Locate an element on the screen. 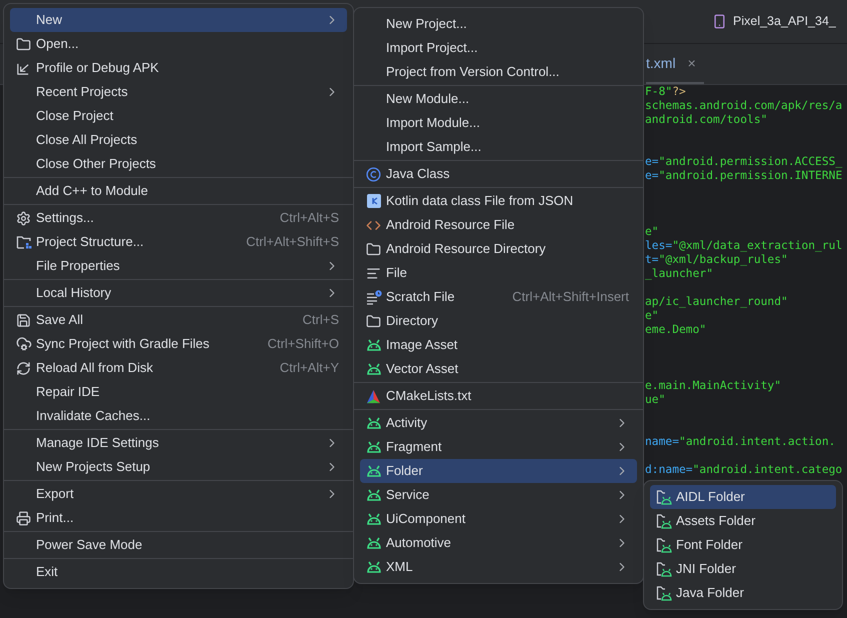  menu-item: XML is located at coordinates (498, 567).